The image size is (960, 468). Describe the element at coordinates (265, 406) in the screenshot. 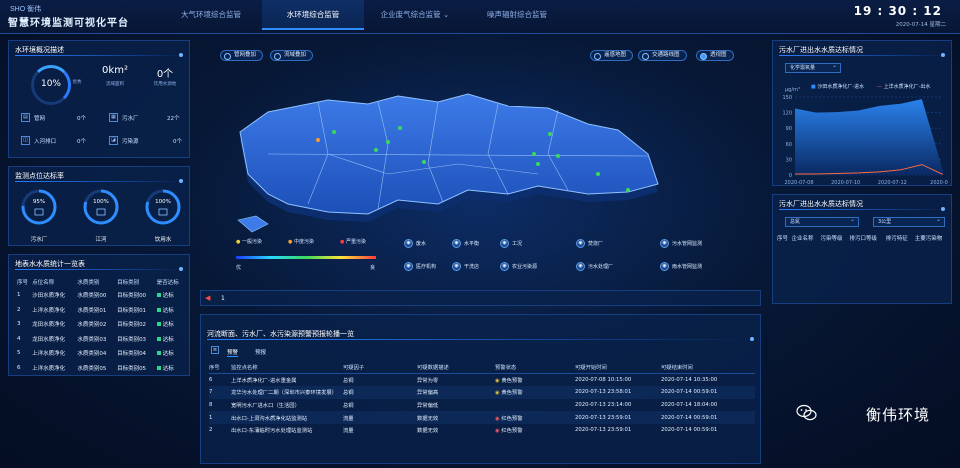

I see `table-cell: 宽明污水厂进水口（生活园）` at that location.